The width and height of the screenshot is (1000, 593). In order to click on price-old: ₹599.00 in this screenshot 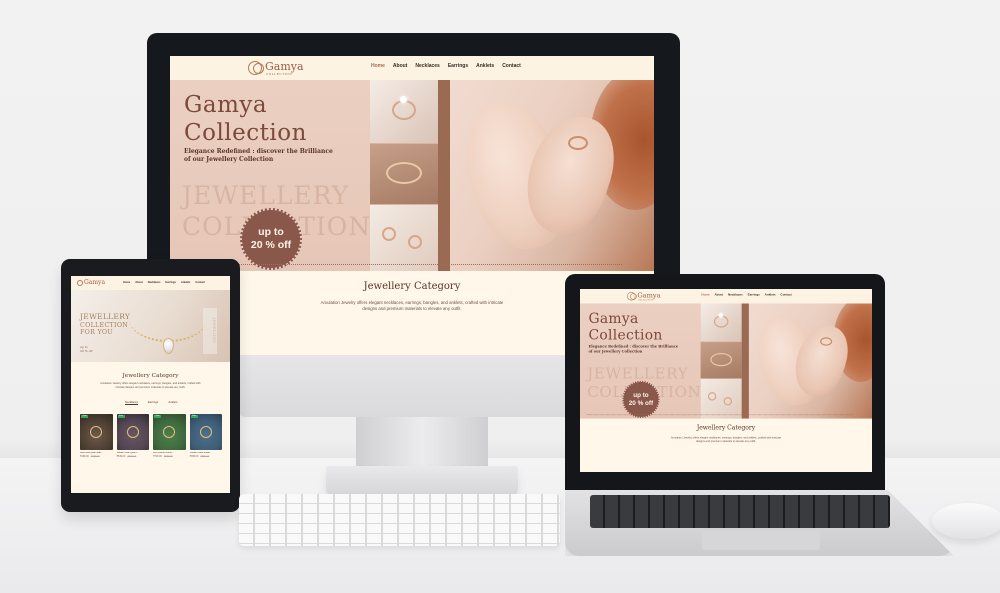, I will do `click(205, 456)`.